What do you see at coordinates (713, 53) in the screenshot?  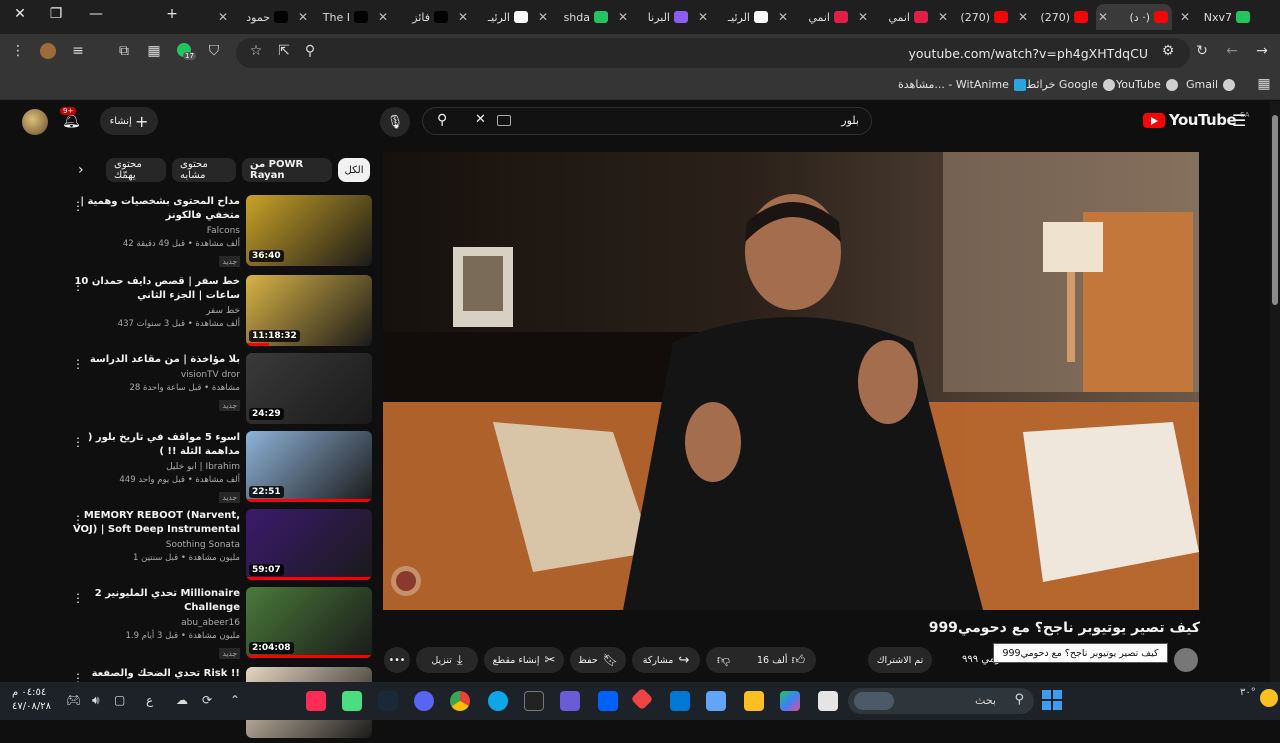 I see `address-bar: ☆ ⇱ ⚲ youtube.com/watch?v=ph4gXHTdqCU ⚙` at bounding box center [713, 53].